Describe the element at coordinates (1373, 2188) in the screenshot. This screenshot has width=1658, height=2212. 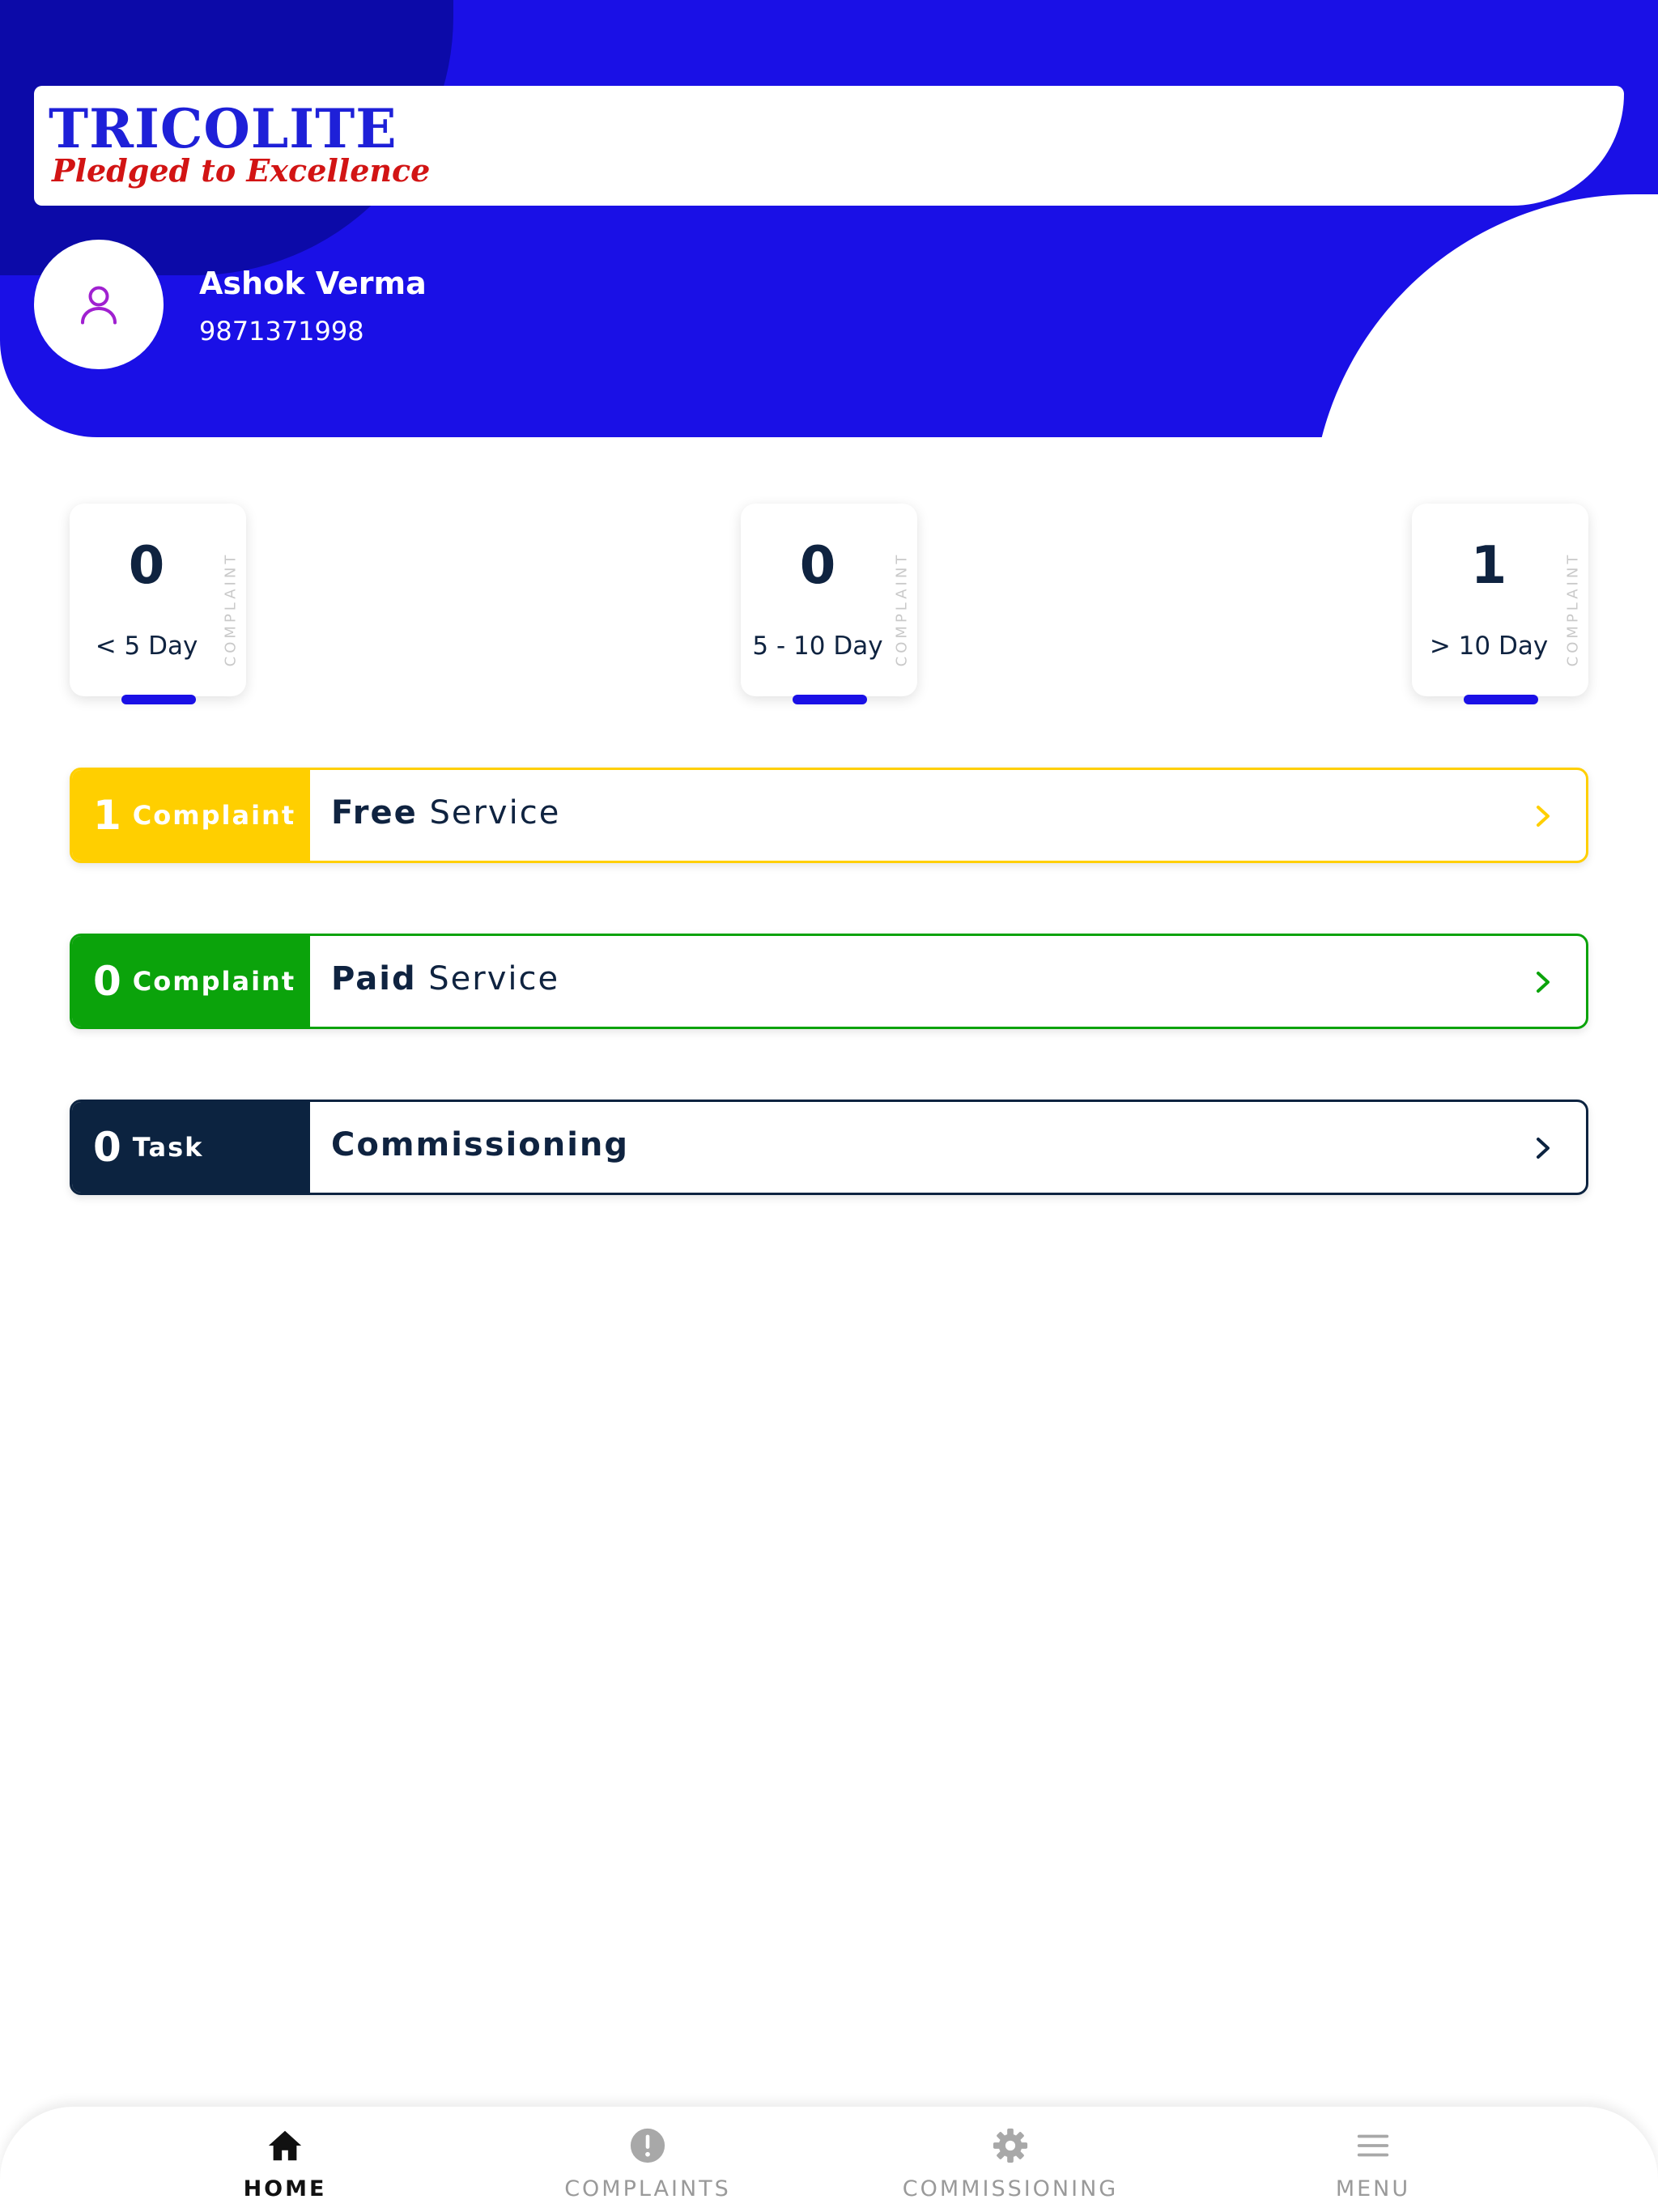
I see `nav-label: MENU` at that location.